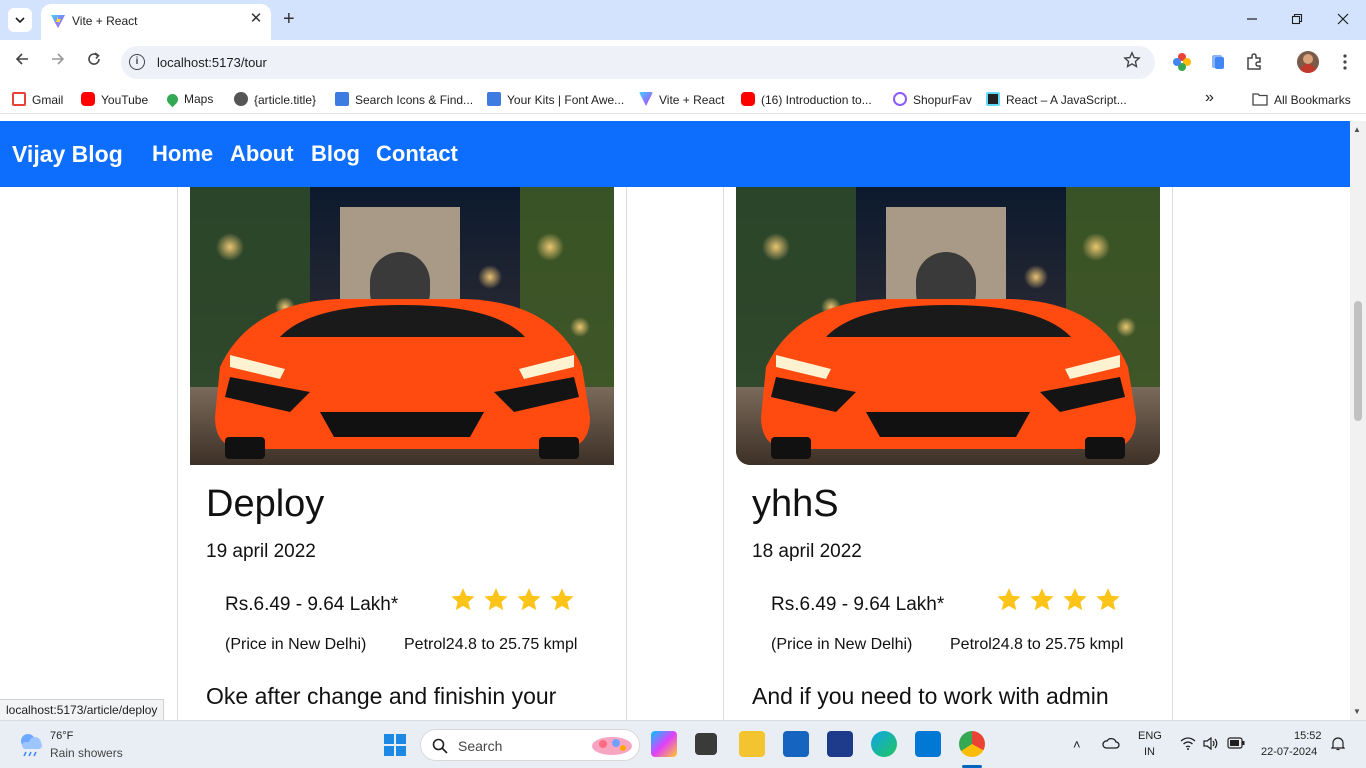 The image size is (1366, 768). What do you see at coordinates (752, 744) in the screenshot?
I see `file-explorer-icon` at bounding box center [752, 744].